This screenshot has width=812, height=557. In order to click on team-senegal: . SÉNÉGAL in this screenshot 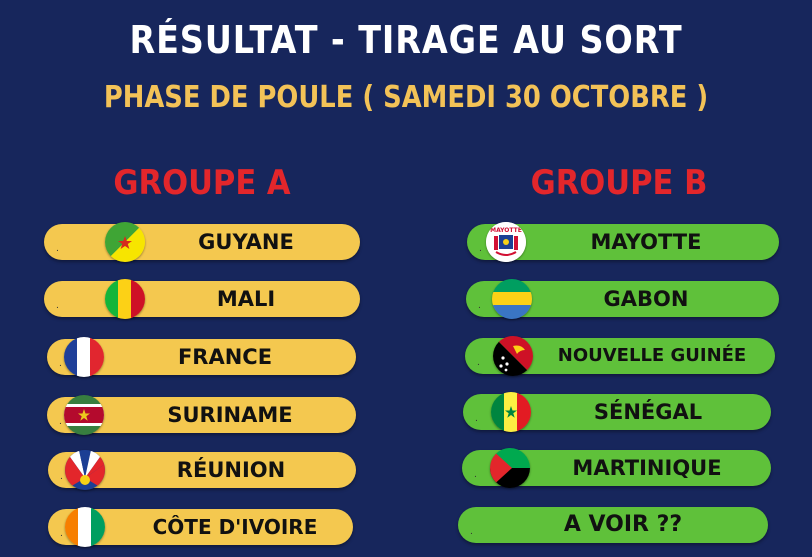, I will do `click(617, 412)`.